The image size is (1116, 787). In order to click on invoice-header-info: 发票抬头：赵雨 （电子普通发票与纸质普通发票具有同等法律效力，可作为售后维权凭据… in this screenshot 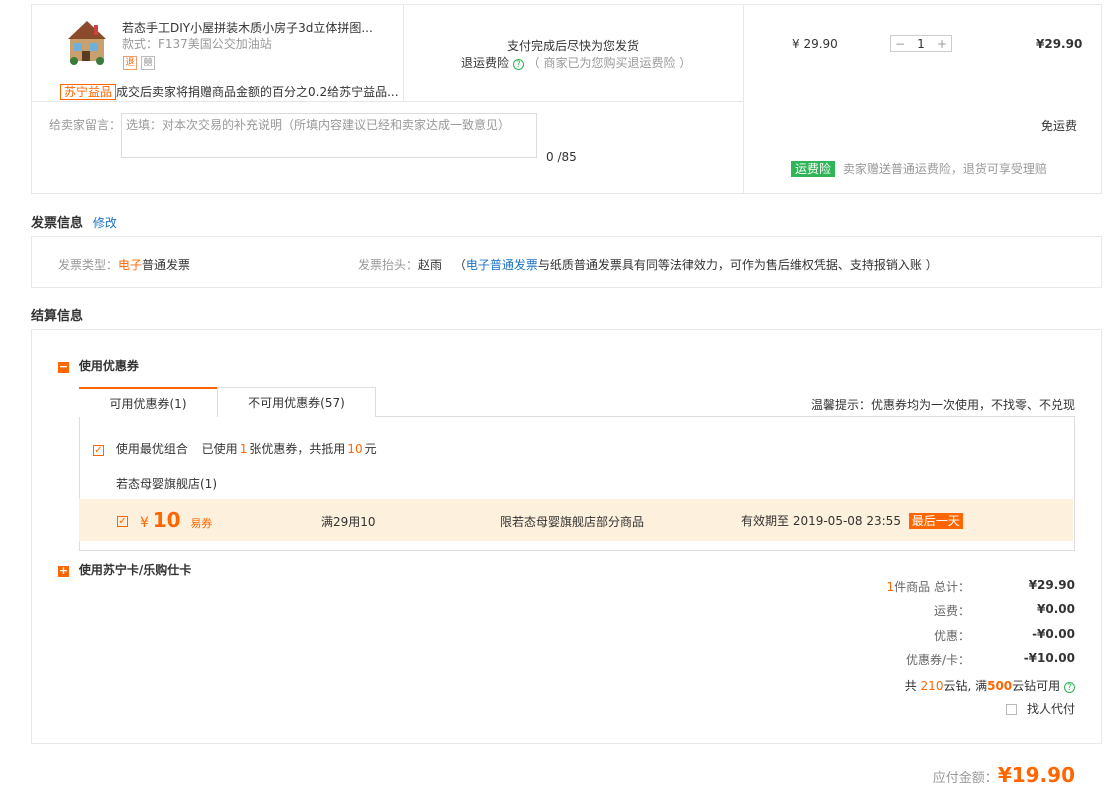, I will do `click(648, 264)`.